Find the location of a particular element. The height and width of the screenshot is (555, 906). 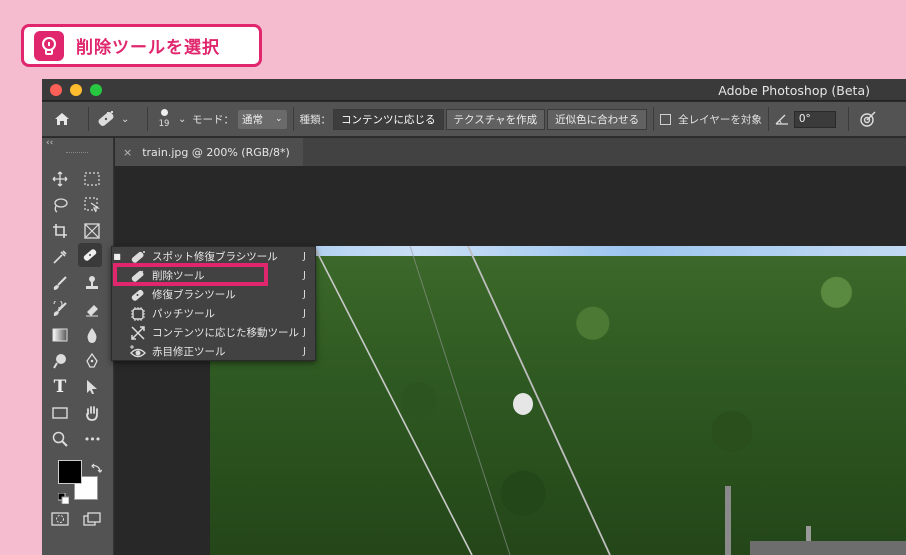

type-label: 種類： is located at coordinates (315, 119).